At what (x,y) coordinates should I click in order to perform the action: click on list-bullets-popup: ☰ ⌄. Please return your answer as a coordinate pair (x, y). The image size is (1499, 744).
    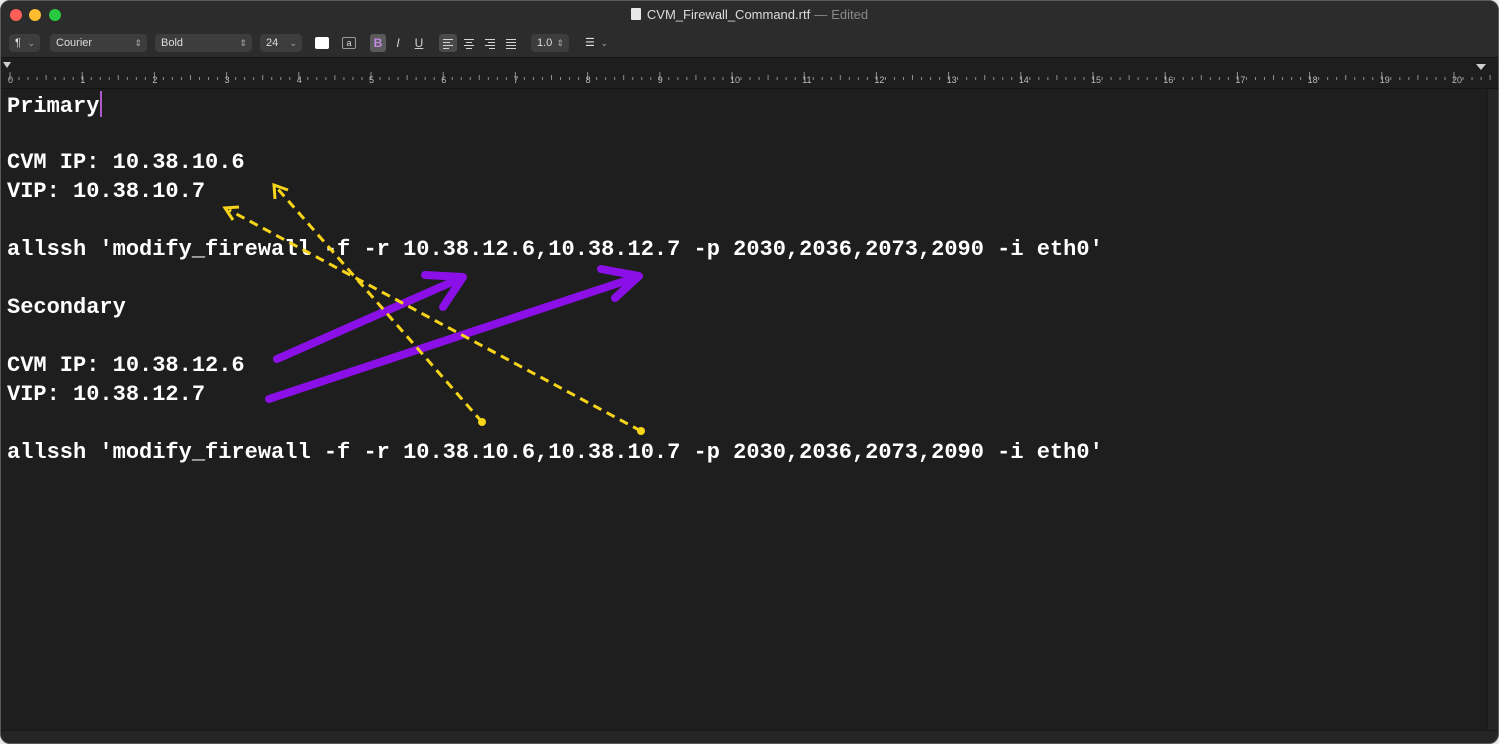
    Looking at the image, I should click on (596, 43).